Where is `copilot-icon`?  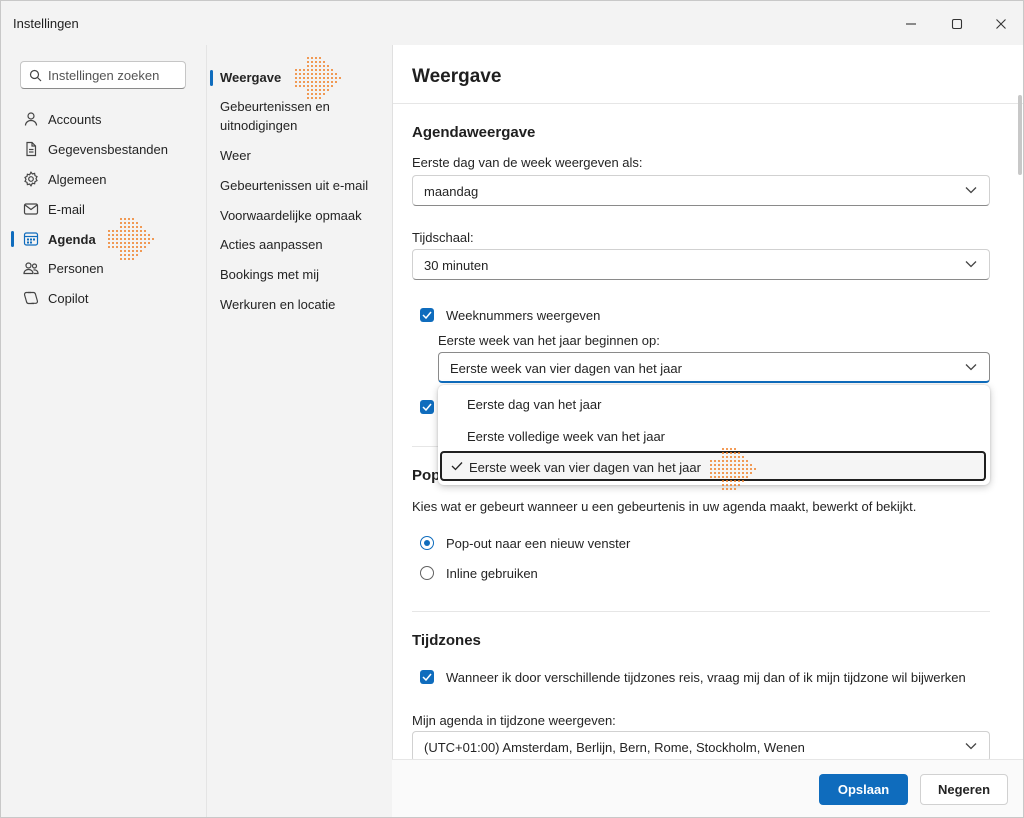
copilot-icon is located at coordinates (31, 298).